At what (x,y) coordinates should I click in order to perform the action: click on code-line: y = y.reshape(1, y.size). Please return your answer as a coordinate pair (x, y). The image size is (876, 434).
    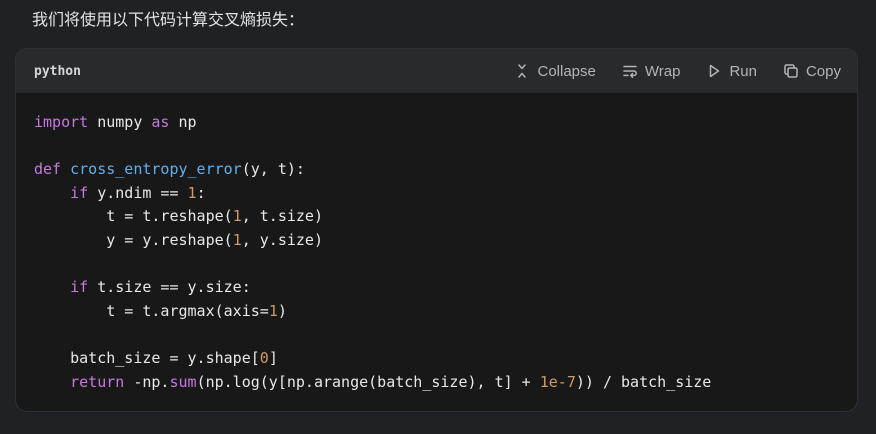
    Looking at the image, I should click on (178, 240).